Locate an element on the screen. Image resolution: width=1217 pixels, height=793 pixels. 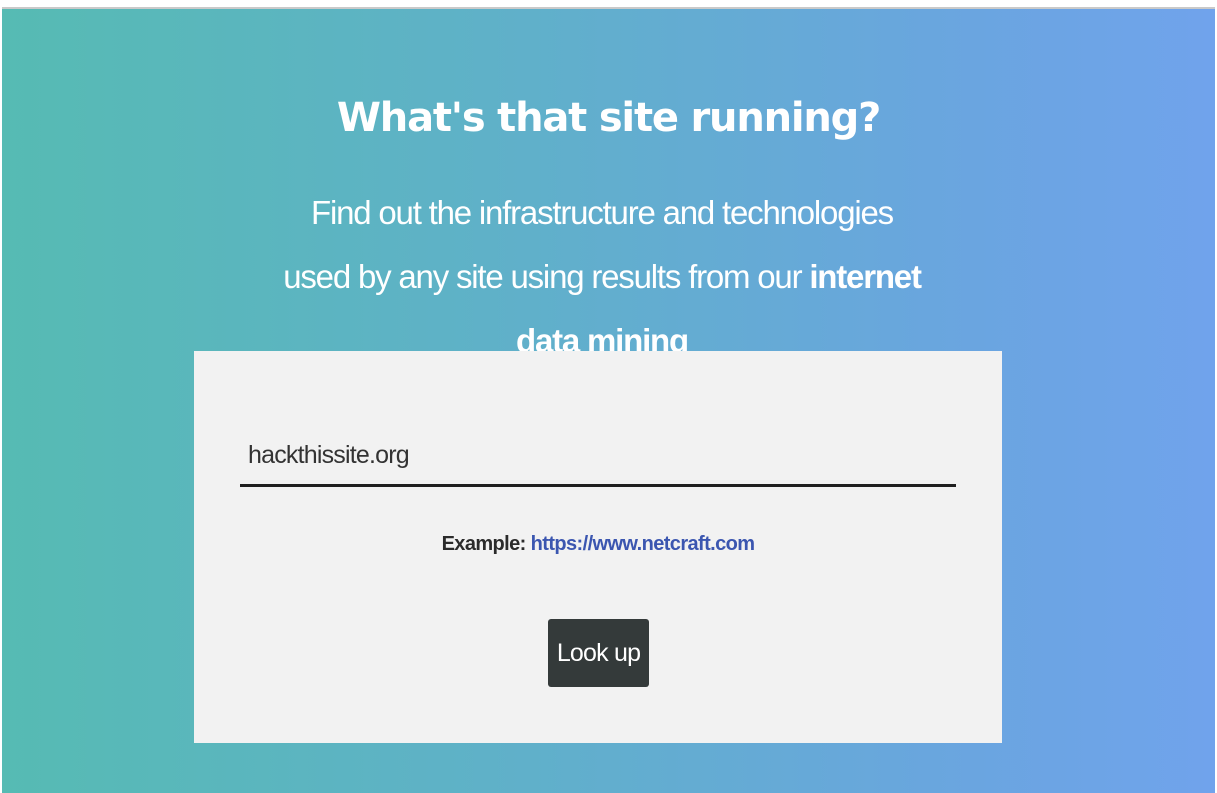
page-title: What's that site running? is located at coordinates (608, 118).